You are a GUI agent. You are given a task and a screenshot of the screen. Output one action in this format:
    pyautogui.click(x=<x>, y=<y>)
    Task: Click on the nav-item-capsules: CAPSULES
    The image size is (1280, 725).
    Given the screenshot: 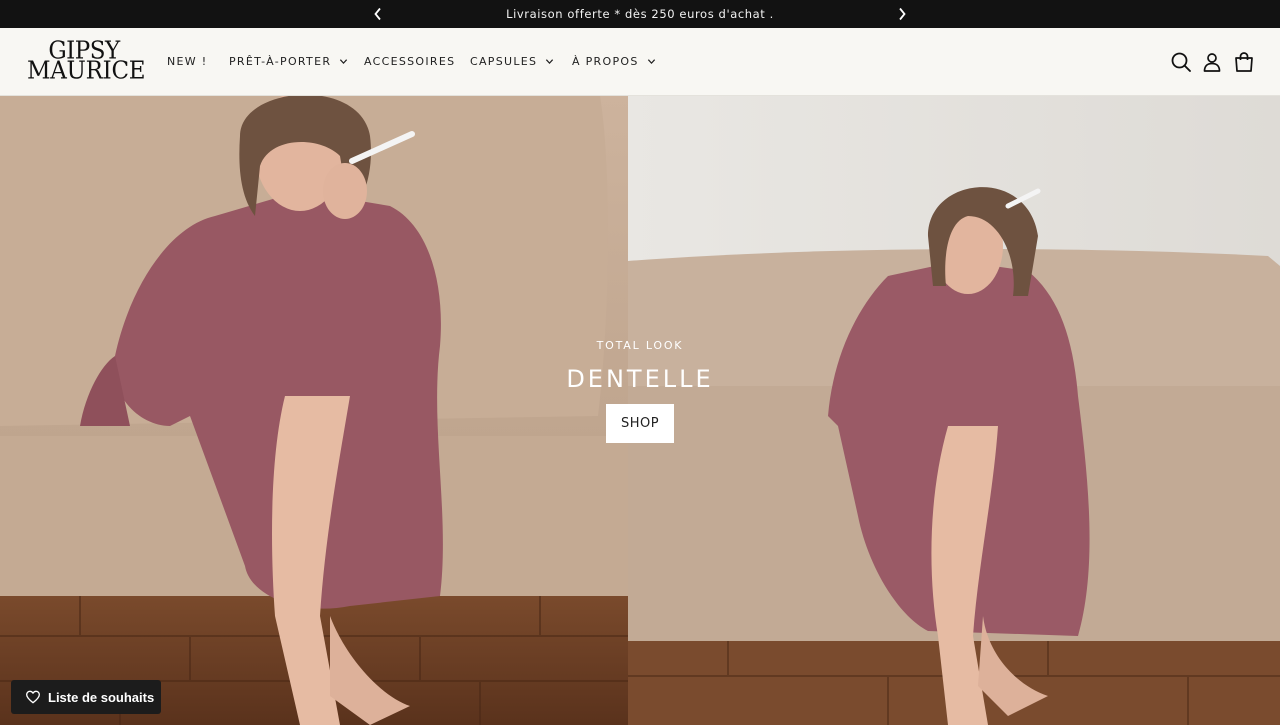 What is the action you would take?
    pyautogui.click(x=512, y=61)
    